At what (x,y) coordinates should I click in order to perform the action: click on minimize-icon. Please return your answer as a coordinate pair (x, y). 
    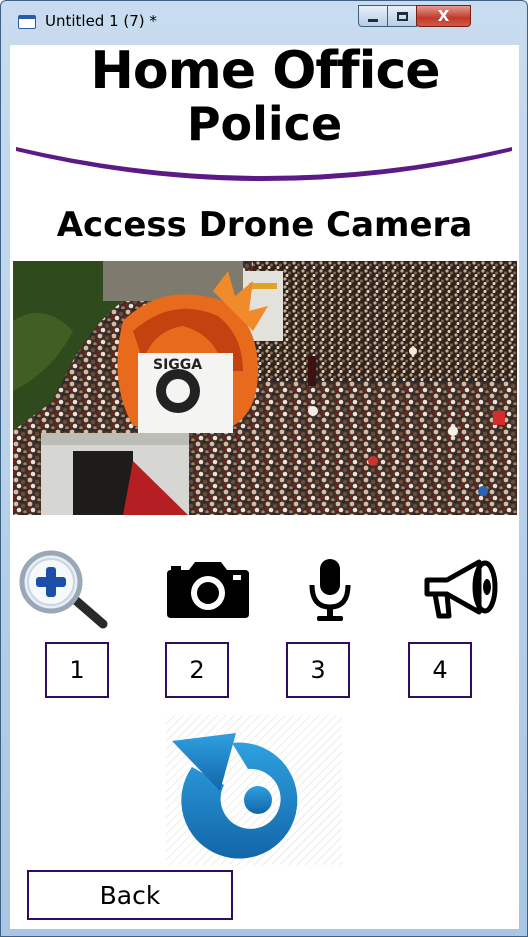
    Looking at the image, I should click on (373, 20).